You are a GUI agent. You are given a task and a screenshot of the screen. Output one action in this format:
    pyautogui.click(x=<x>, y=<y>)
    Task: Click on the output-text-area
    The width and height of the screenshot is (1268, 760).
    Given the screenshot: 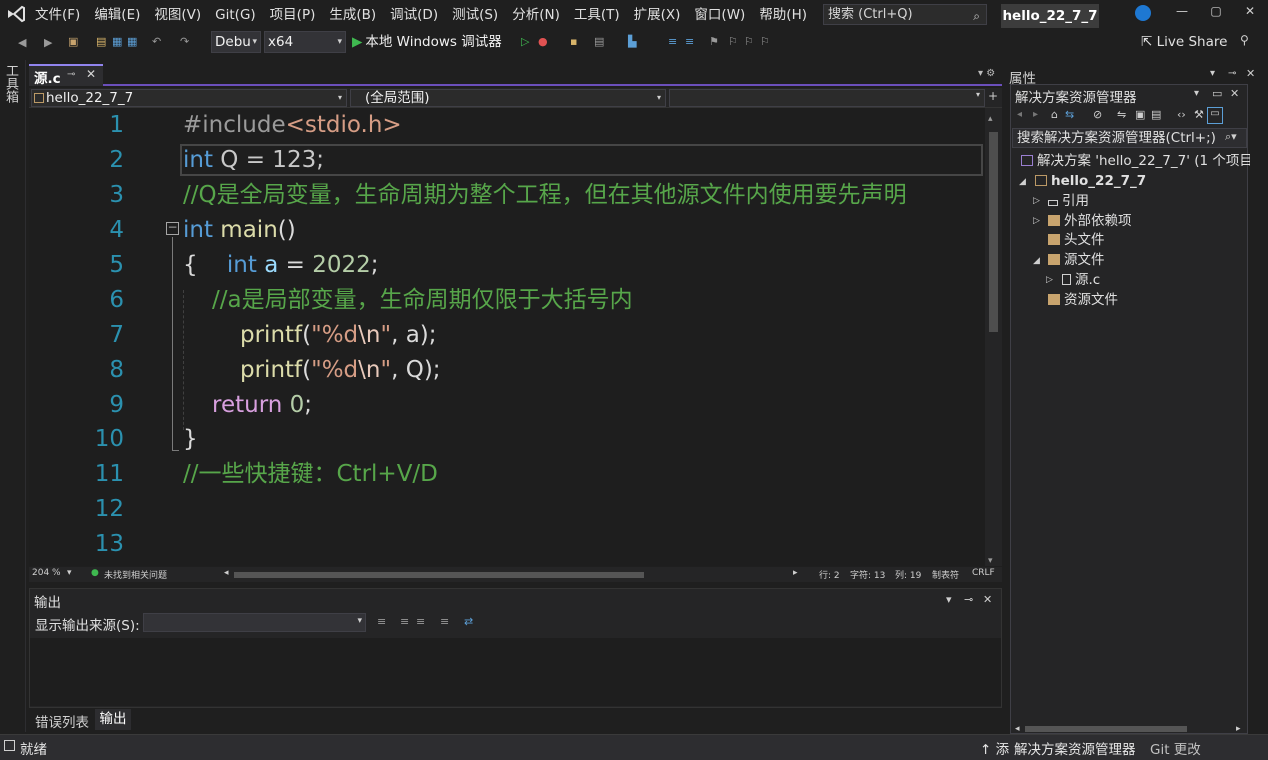 What is the action you would take?
    pyautogui.click(x=515, y=672)
    